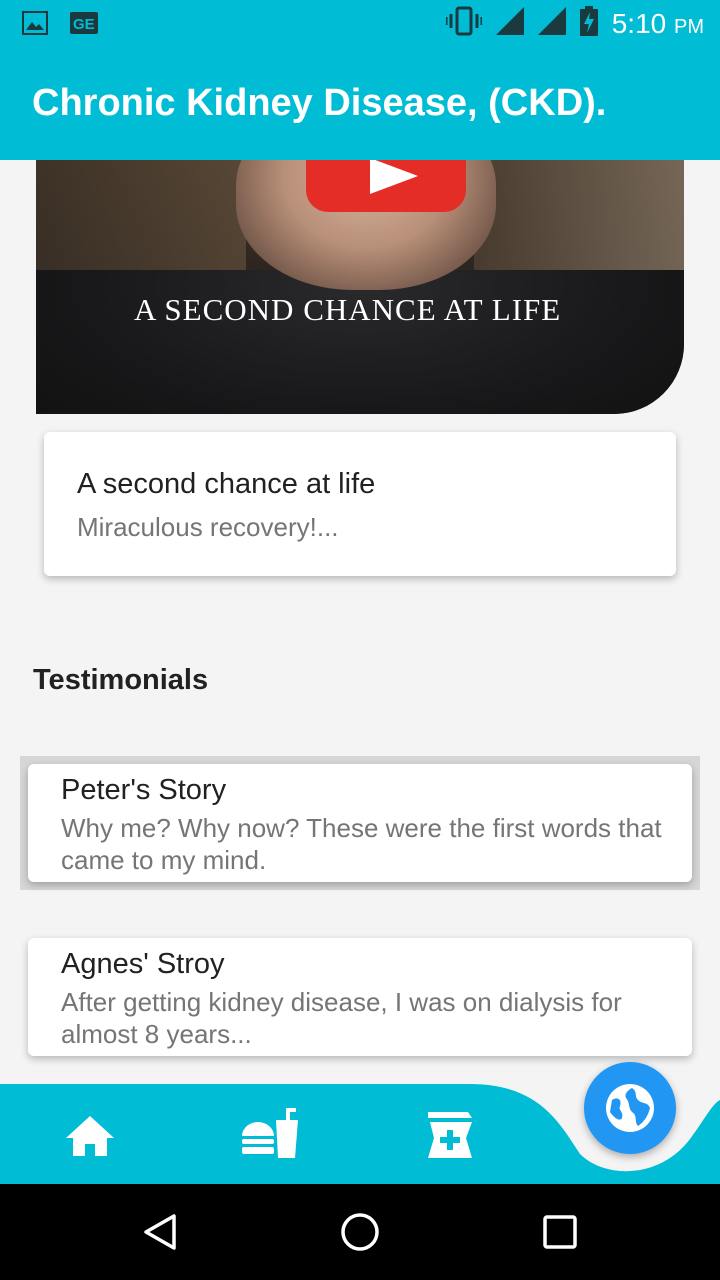  I want to click on recents-button, so click(560, 1232).